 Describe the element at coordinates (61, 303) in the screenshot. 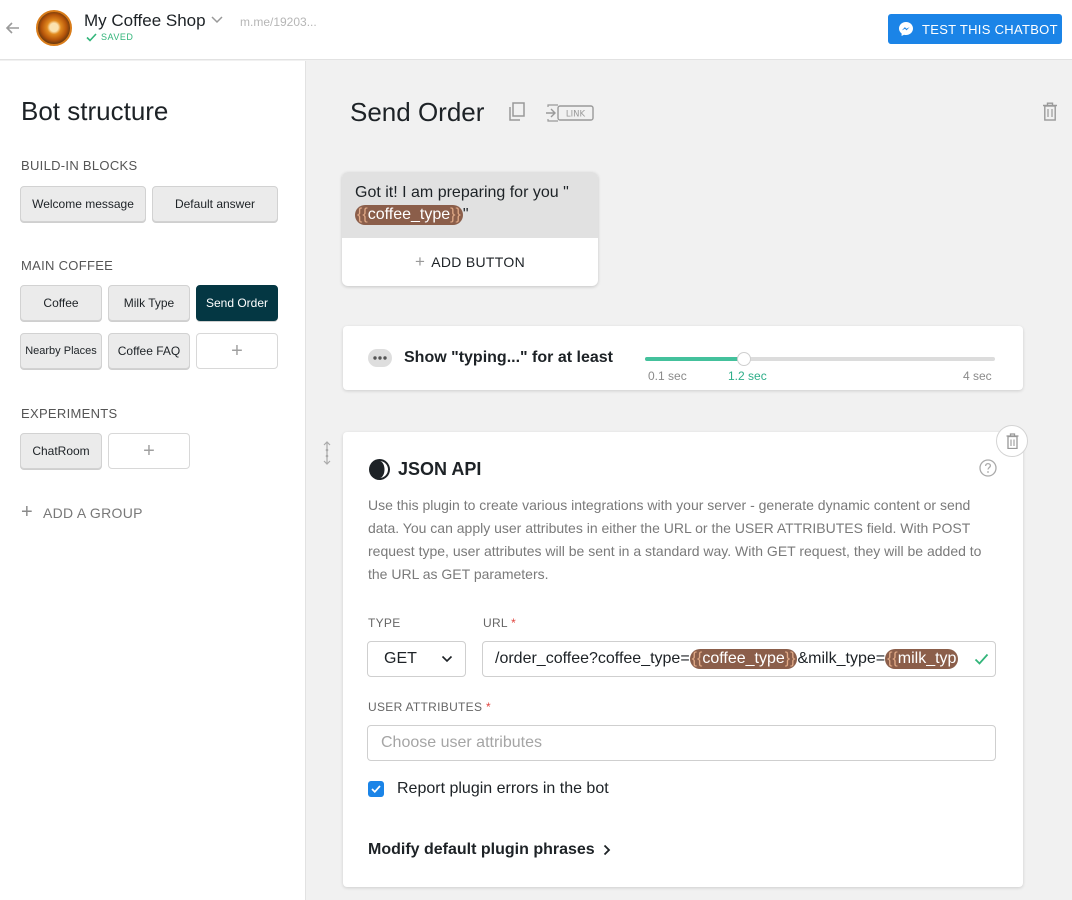

I see `block-coffee: Coffee` at that location.